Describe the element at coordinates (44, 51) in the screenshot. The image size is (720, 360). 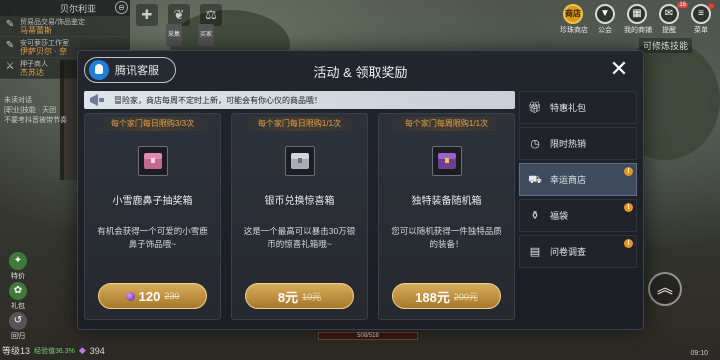
I see `quest-npc: 伊萨贝尔 · 奈` at that location.